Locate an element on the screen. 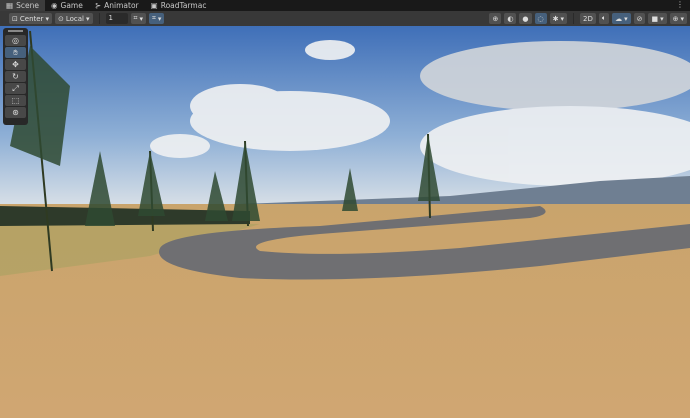 The height and width of the screenshot is (418, 690). audio-icon: 🔈︎ is located at coordinates (604, 18).